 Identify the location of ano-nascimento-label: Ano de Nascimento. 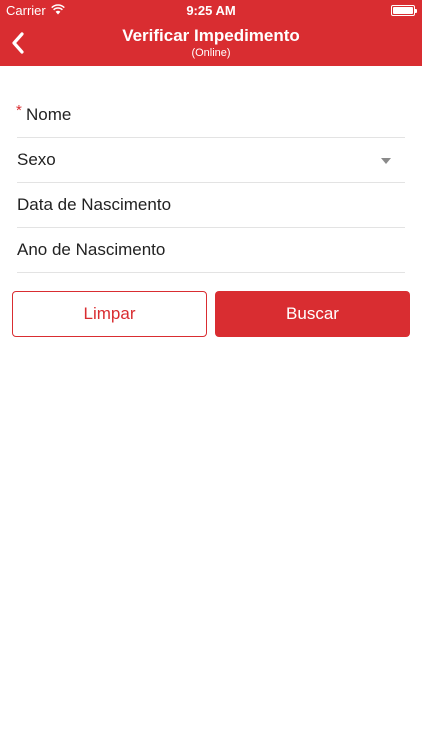
(91, 249).